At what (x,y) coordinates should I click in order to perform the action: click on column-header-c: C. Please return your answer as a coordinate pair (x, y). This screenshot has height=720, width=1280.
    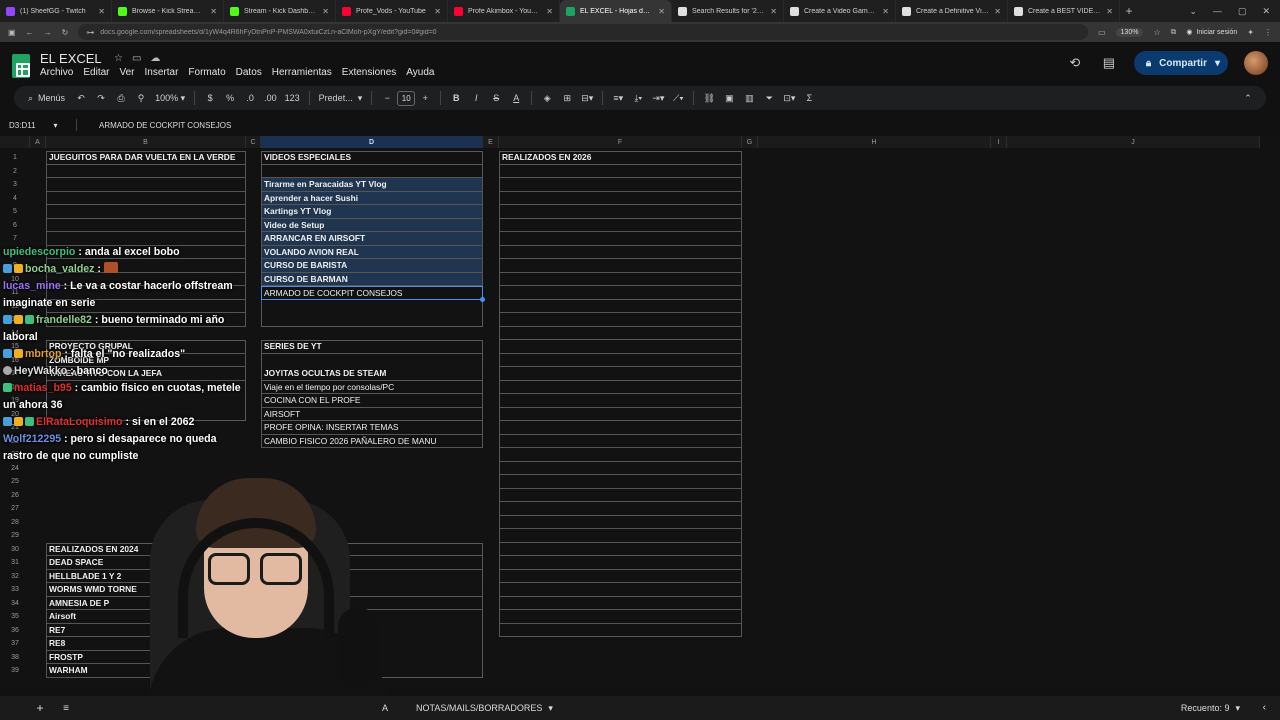
    Looking at the image, I should click on (253, 142).